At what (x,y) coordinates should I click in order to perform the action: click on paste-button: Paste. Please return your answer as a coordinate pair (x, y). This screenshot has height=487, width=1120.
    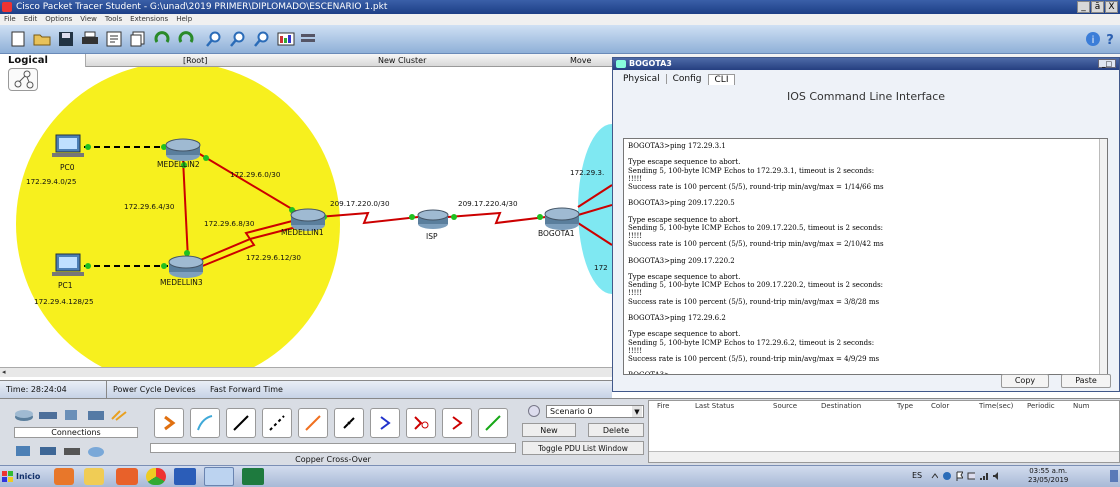
    Looking at the image, I should click on (1086, 381).